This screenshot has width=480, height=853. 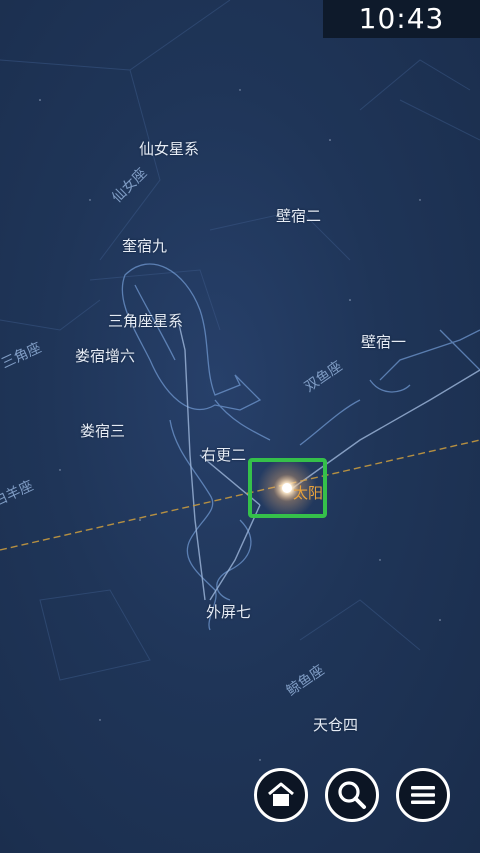 I want to click on star-label-kui-9: 奎宿九, so click(x=144, y=245).